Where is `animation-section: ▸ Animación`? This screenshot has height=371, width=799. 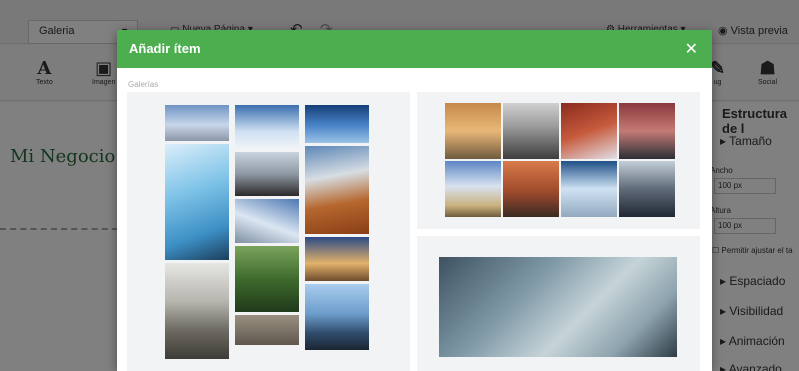 animation-section: ▸ Animación is located at coordinates (752, 341).